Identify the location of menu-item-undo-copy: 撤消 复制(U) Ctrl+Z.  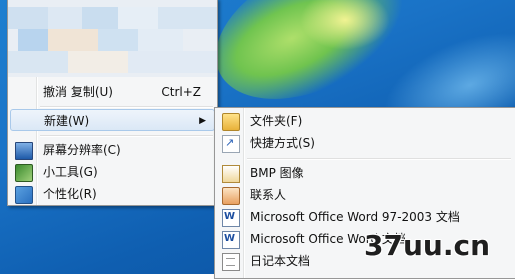
(112, 92).